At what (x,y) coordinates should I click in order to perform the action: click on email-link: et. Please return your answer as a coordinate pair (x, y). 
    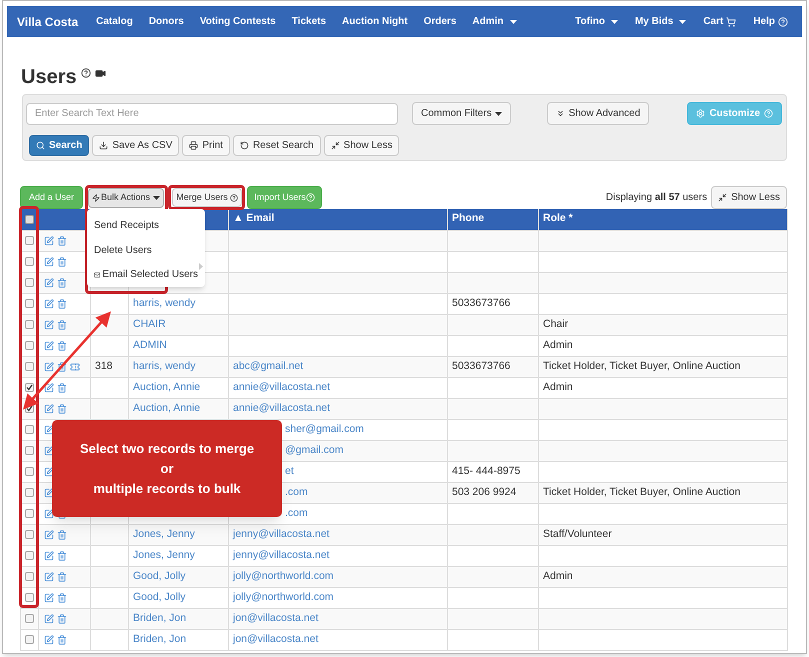
    Looking at the image, I should click on (289, 470).